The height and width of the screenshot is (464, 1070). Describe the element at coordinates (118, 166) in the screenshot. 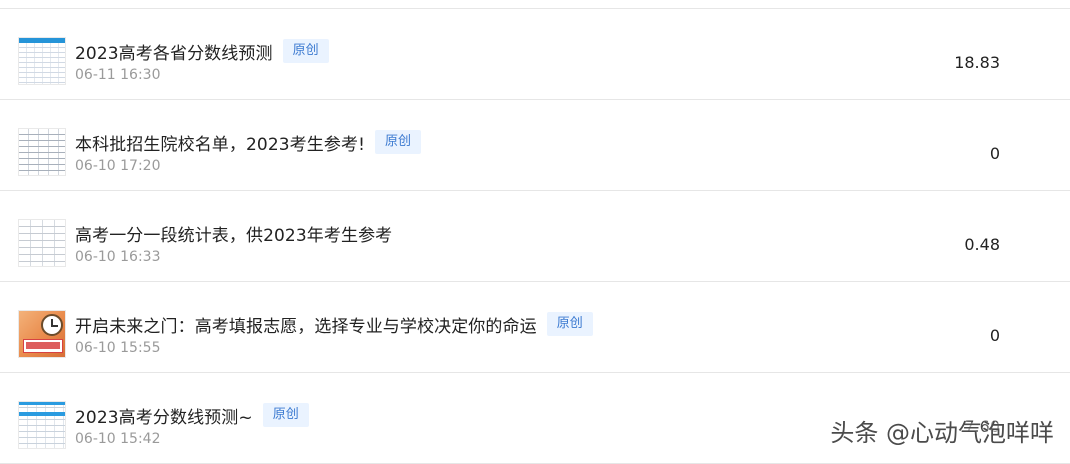

I see `item-timestamp: 06-10 17:20` at that location.